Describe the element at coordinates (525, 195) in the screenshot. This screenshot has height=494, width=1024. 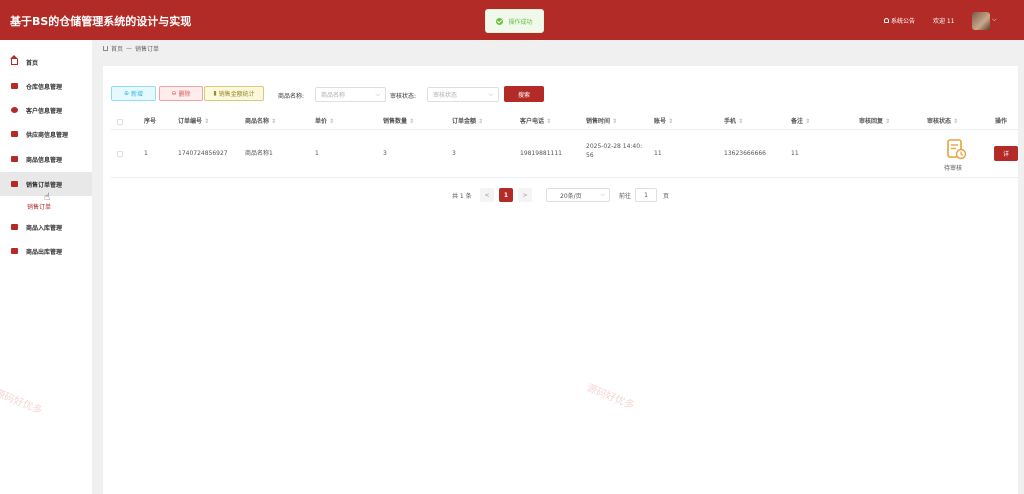
I see `next-page-button: >` at that location.